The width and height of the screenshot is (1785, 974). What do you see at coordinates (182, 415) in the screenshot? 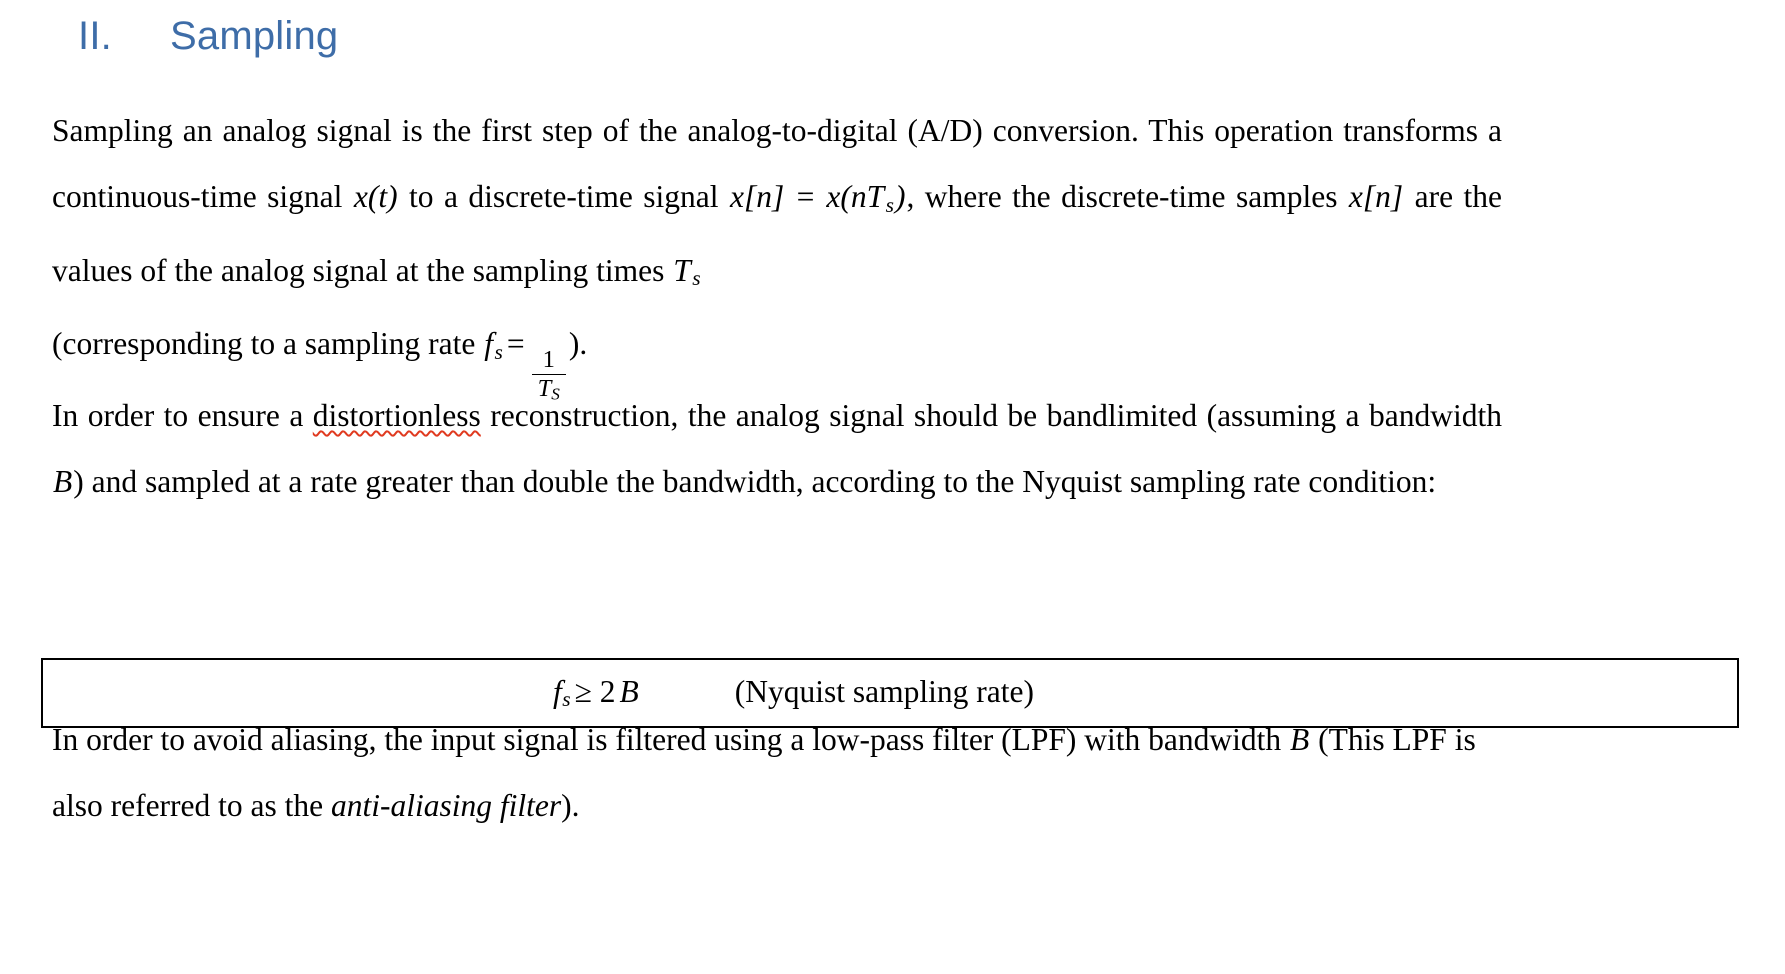
I see `p2-text-a: In order to ensure a` at bounding box center [182, 415].